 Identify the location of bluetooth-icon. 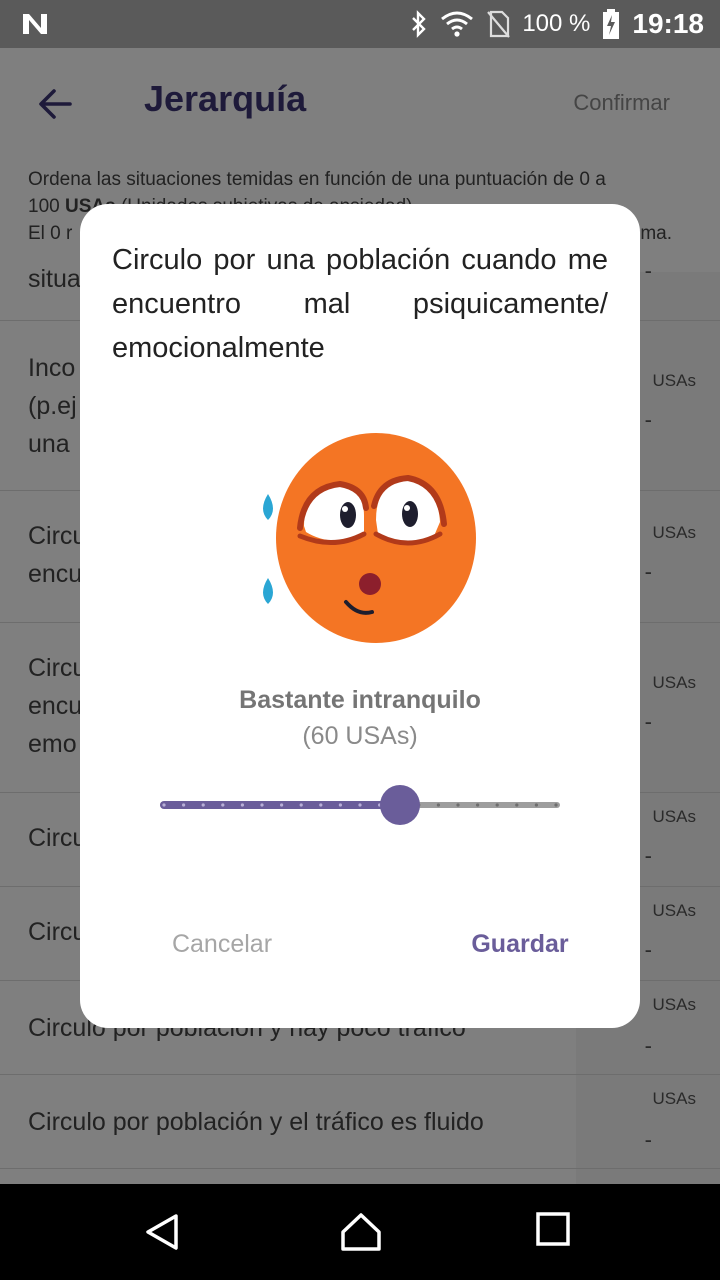
(419, 24).